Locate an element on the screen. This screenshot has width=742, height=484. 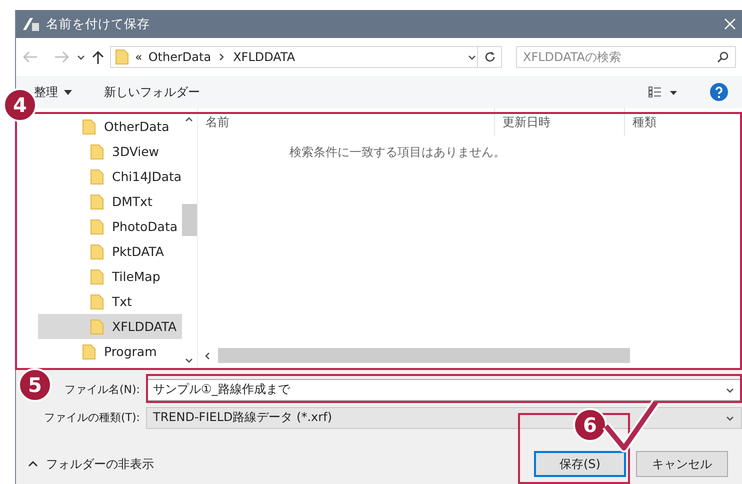
breadcrumb: OtherData is located at coordinates (180, 57).